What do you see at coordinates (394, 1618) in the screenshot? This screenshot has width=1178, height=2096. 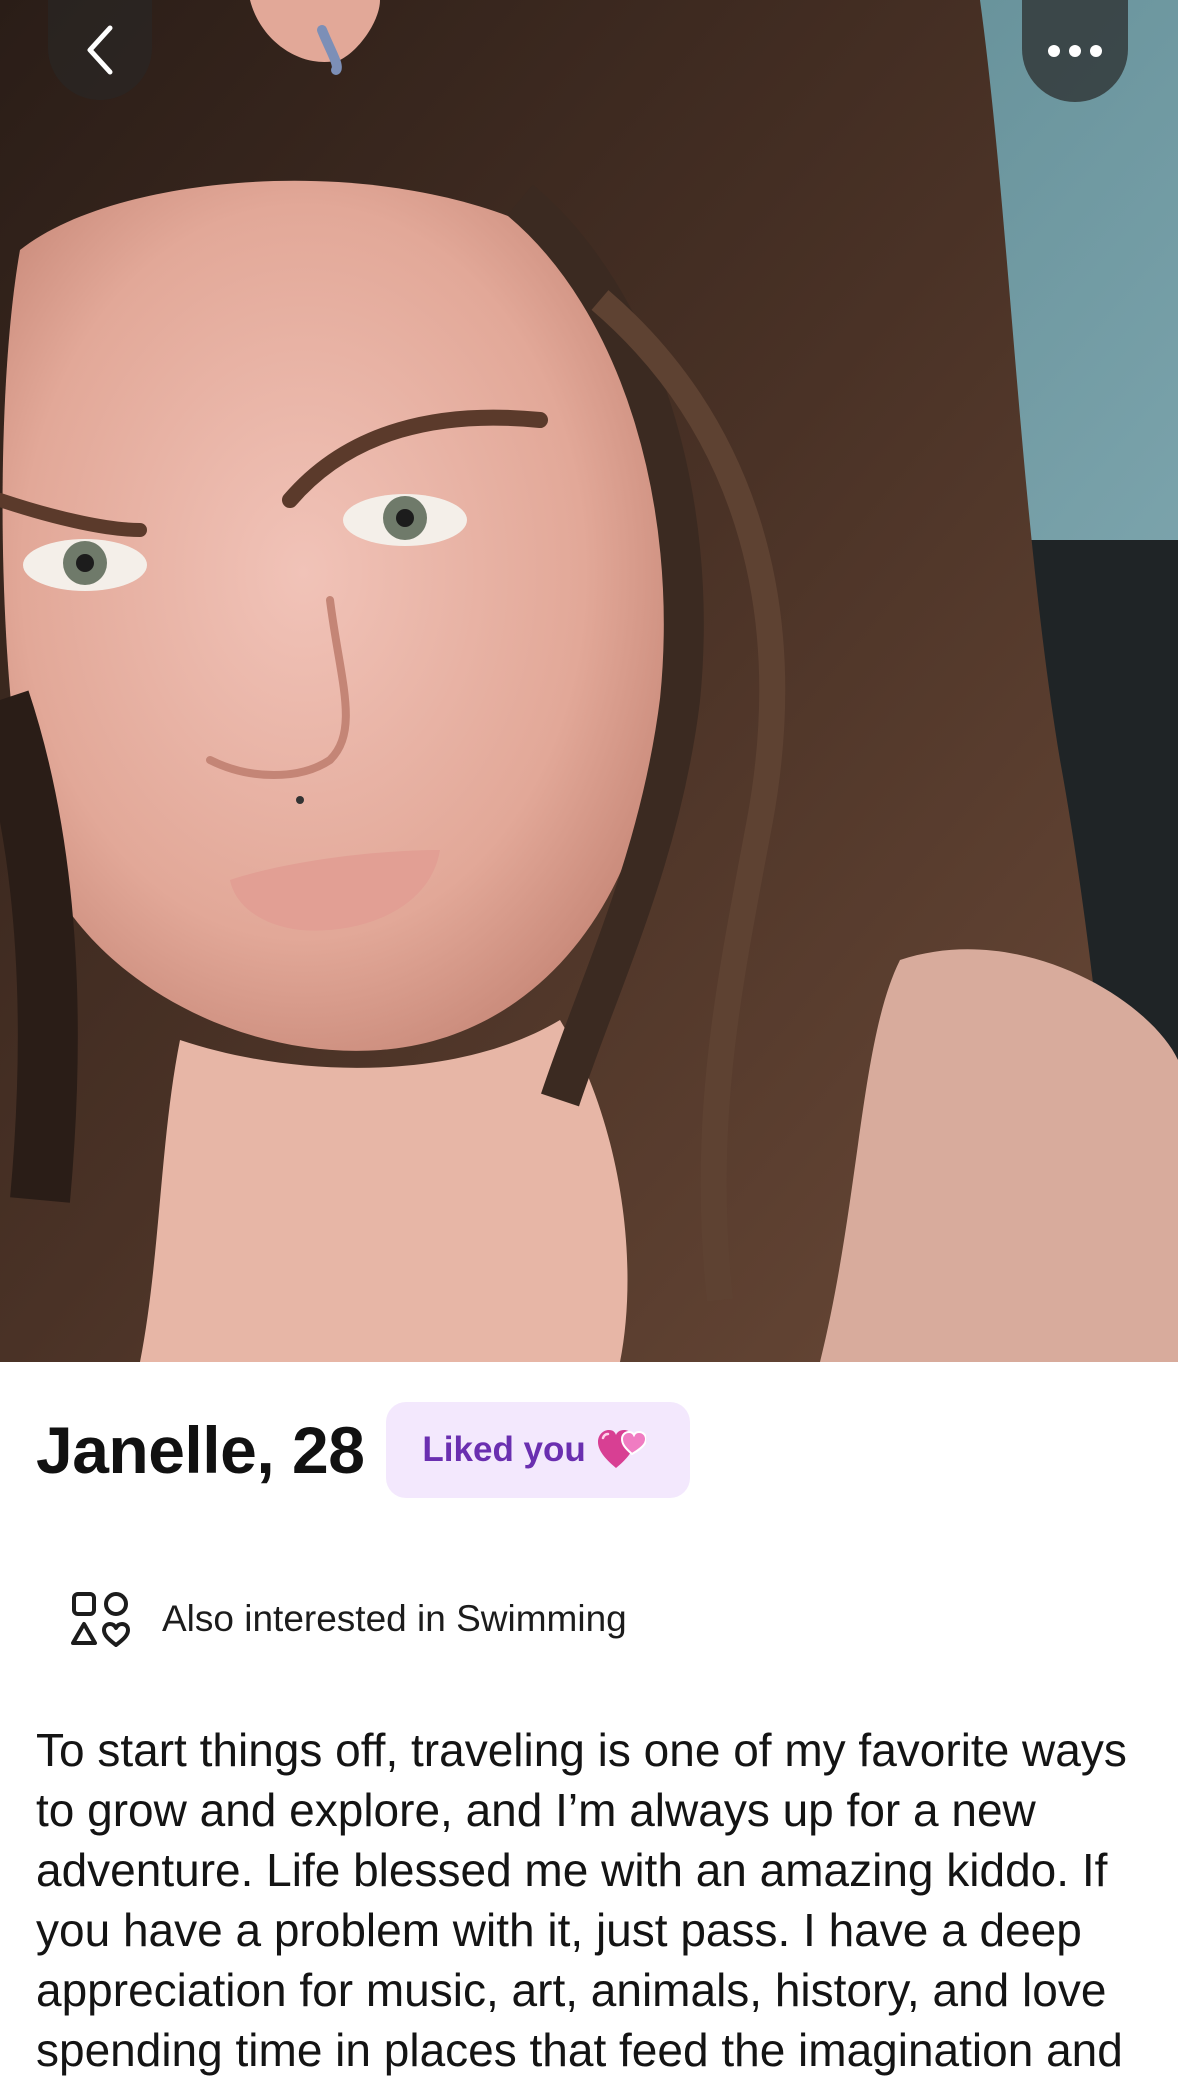 I see `interest-text: Also interested in Swimming` at bounding box center [394, 1618].